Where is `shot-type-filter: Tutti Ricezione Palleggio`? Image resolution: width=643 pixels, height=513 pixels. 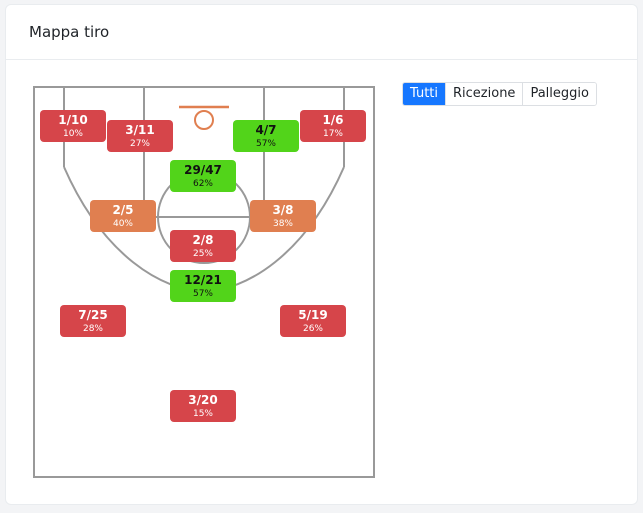
shot-type-filter: Tutti Ricezione Palleggio is located at coordinates (499, 94).